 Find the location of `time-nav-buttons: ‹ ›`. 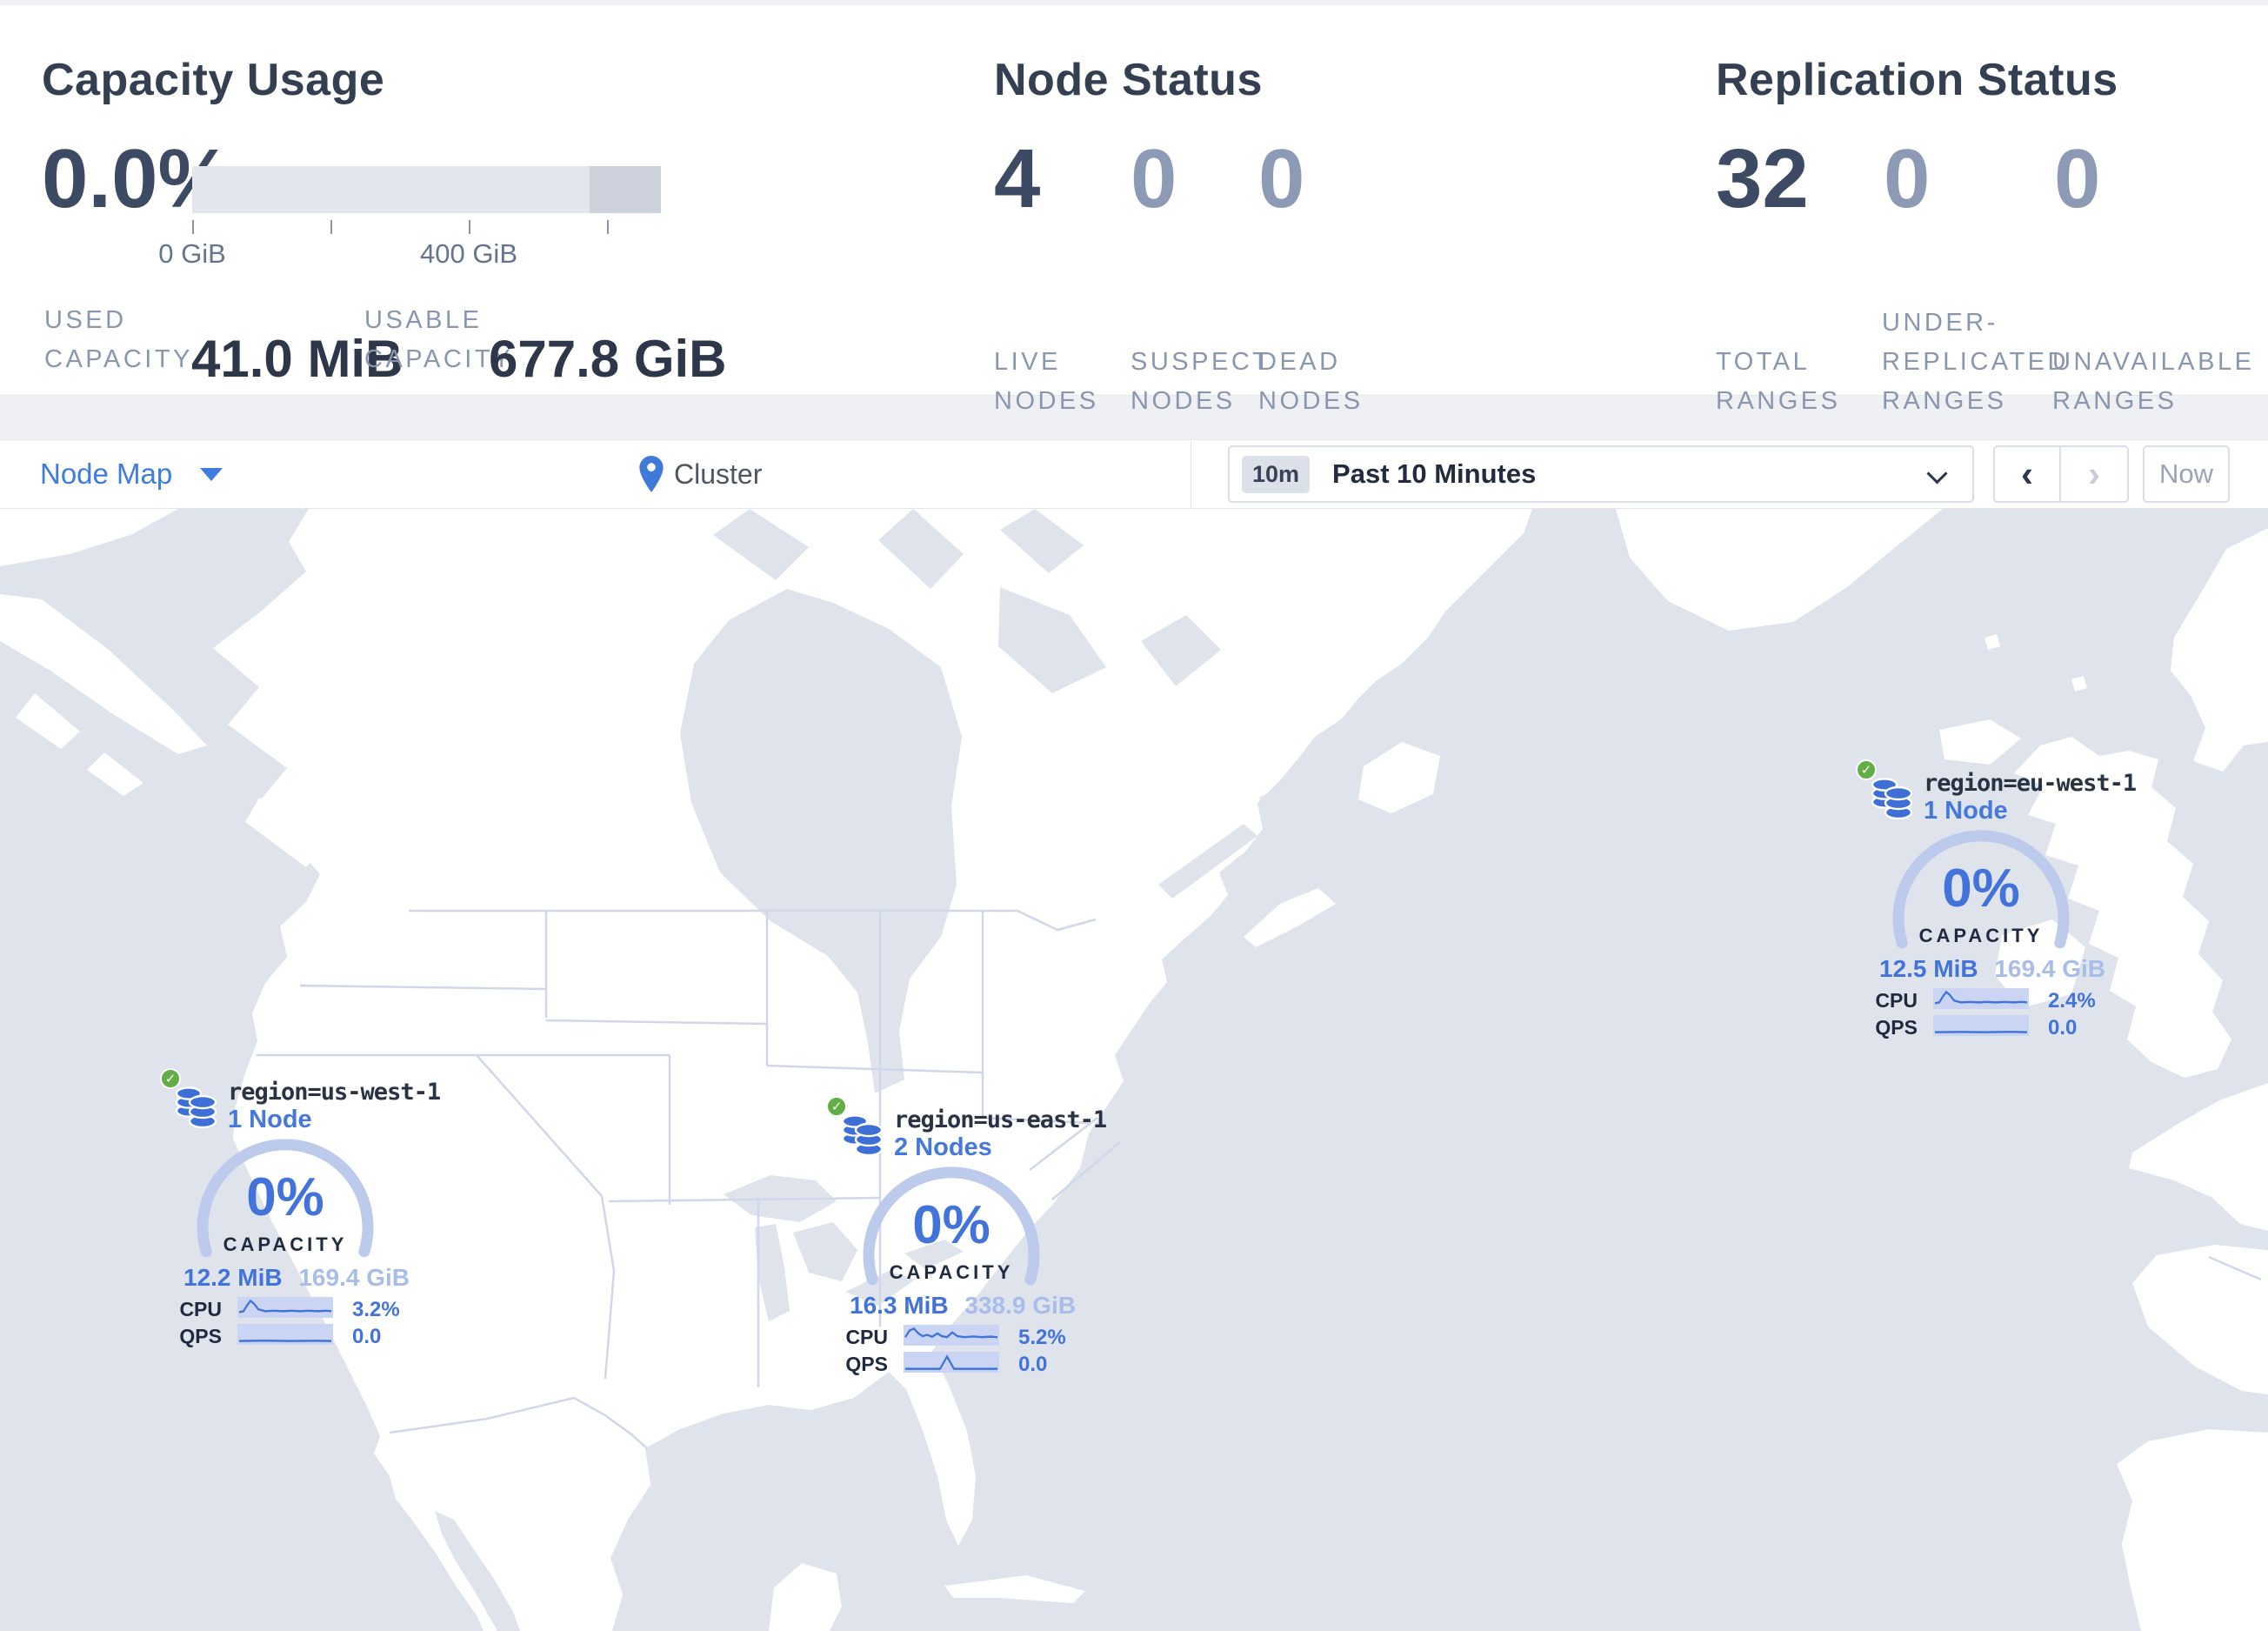

time-nav-buttons: ‹ › is located at coordinates (2061, 474).